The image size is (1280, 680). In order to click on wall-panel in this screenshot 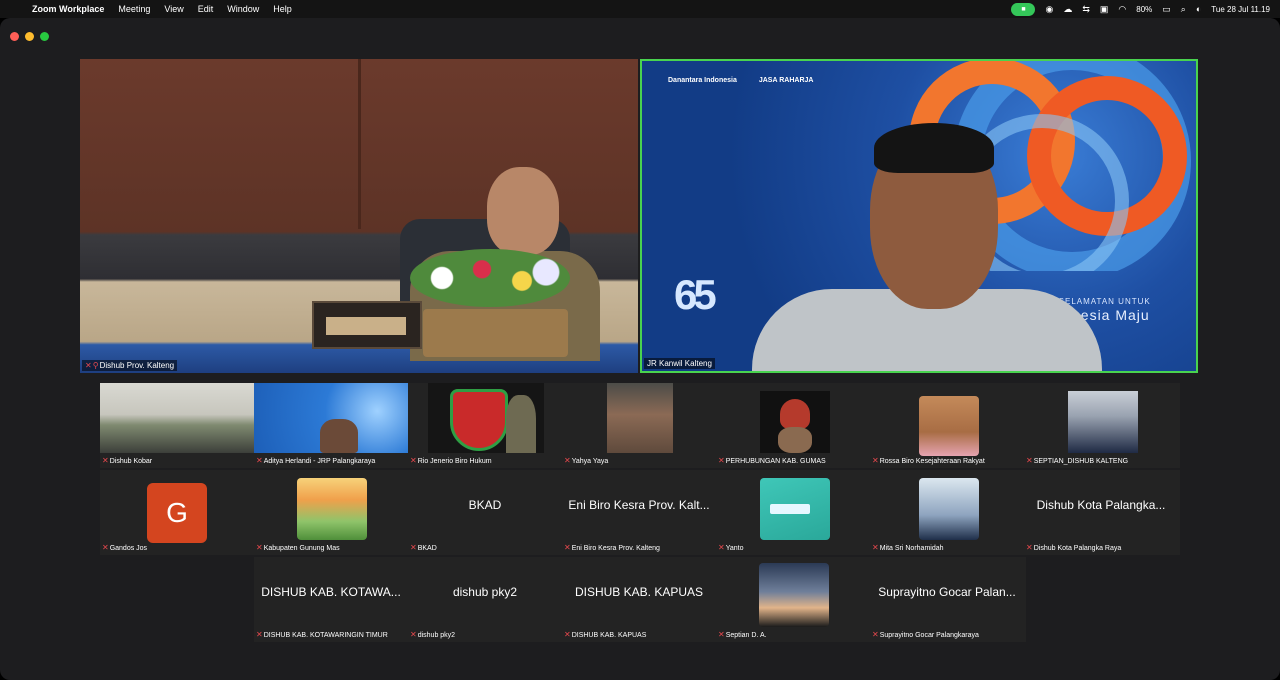, I will do `click(359, 144)`.